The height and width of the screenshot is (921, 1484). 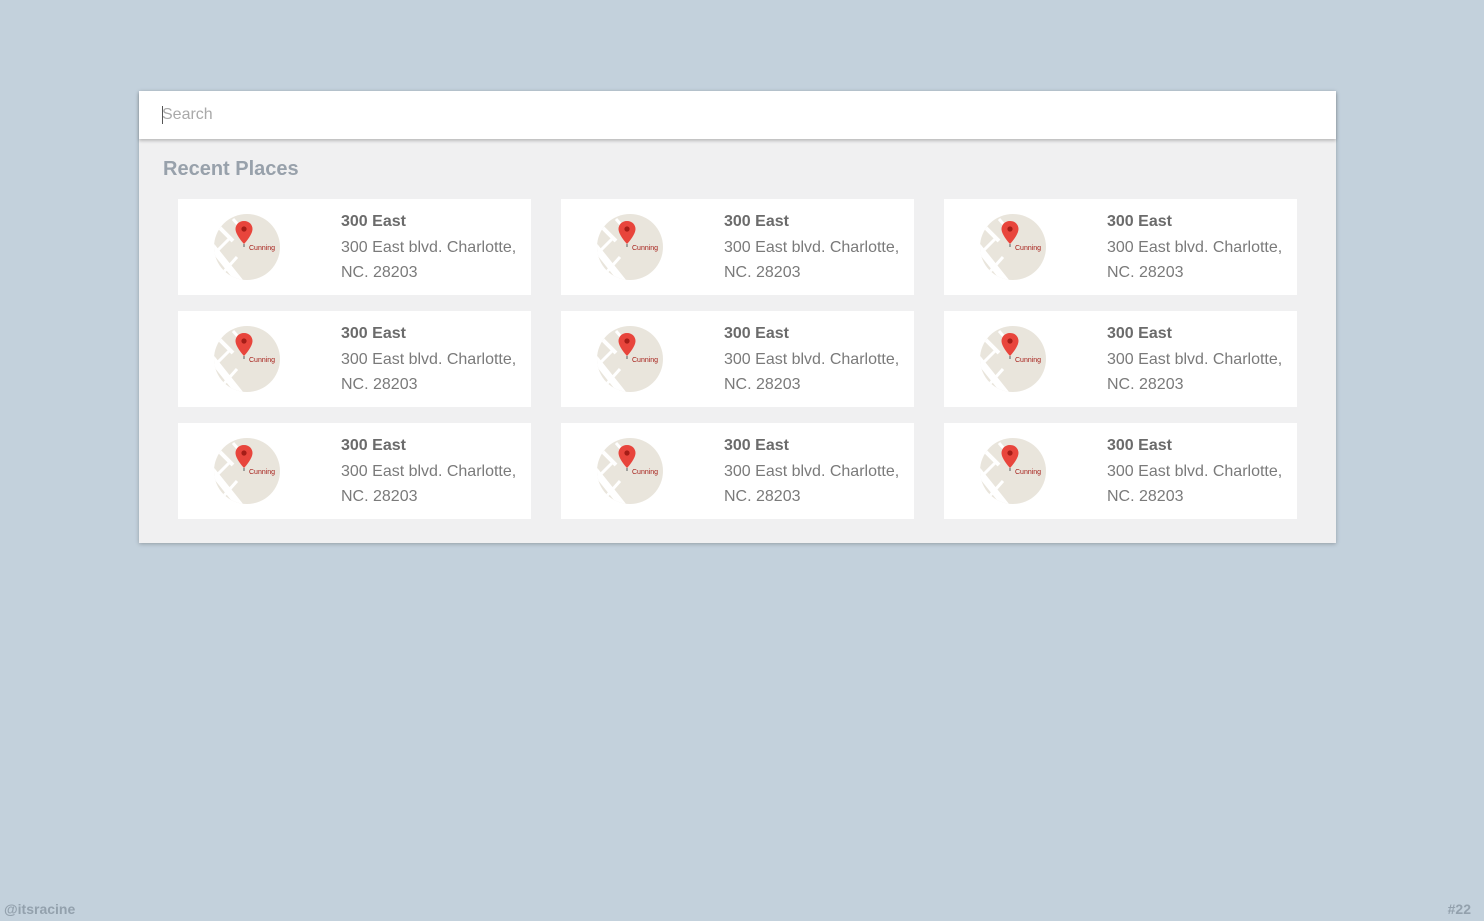 I want to click on search-input, so click(x=737, y=115).